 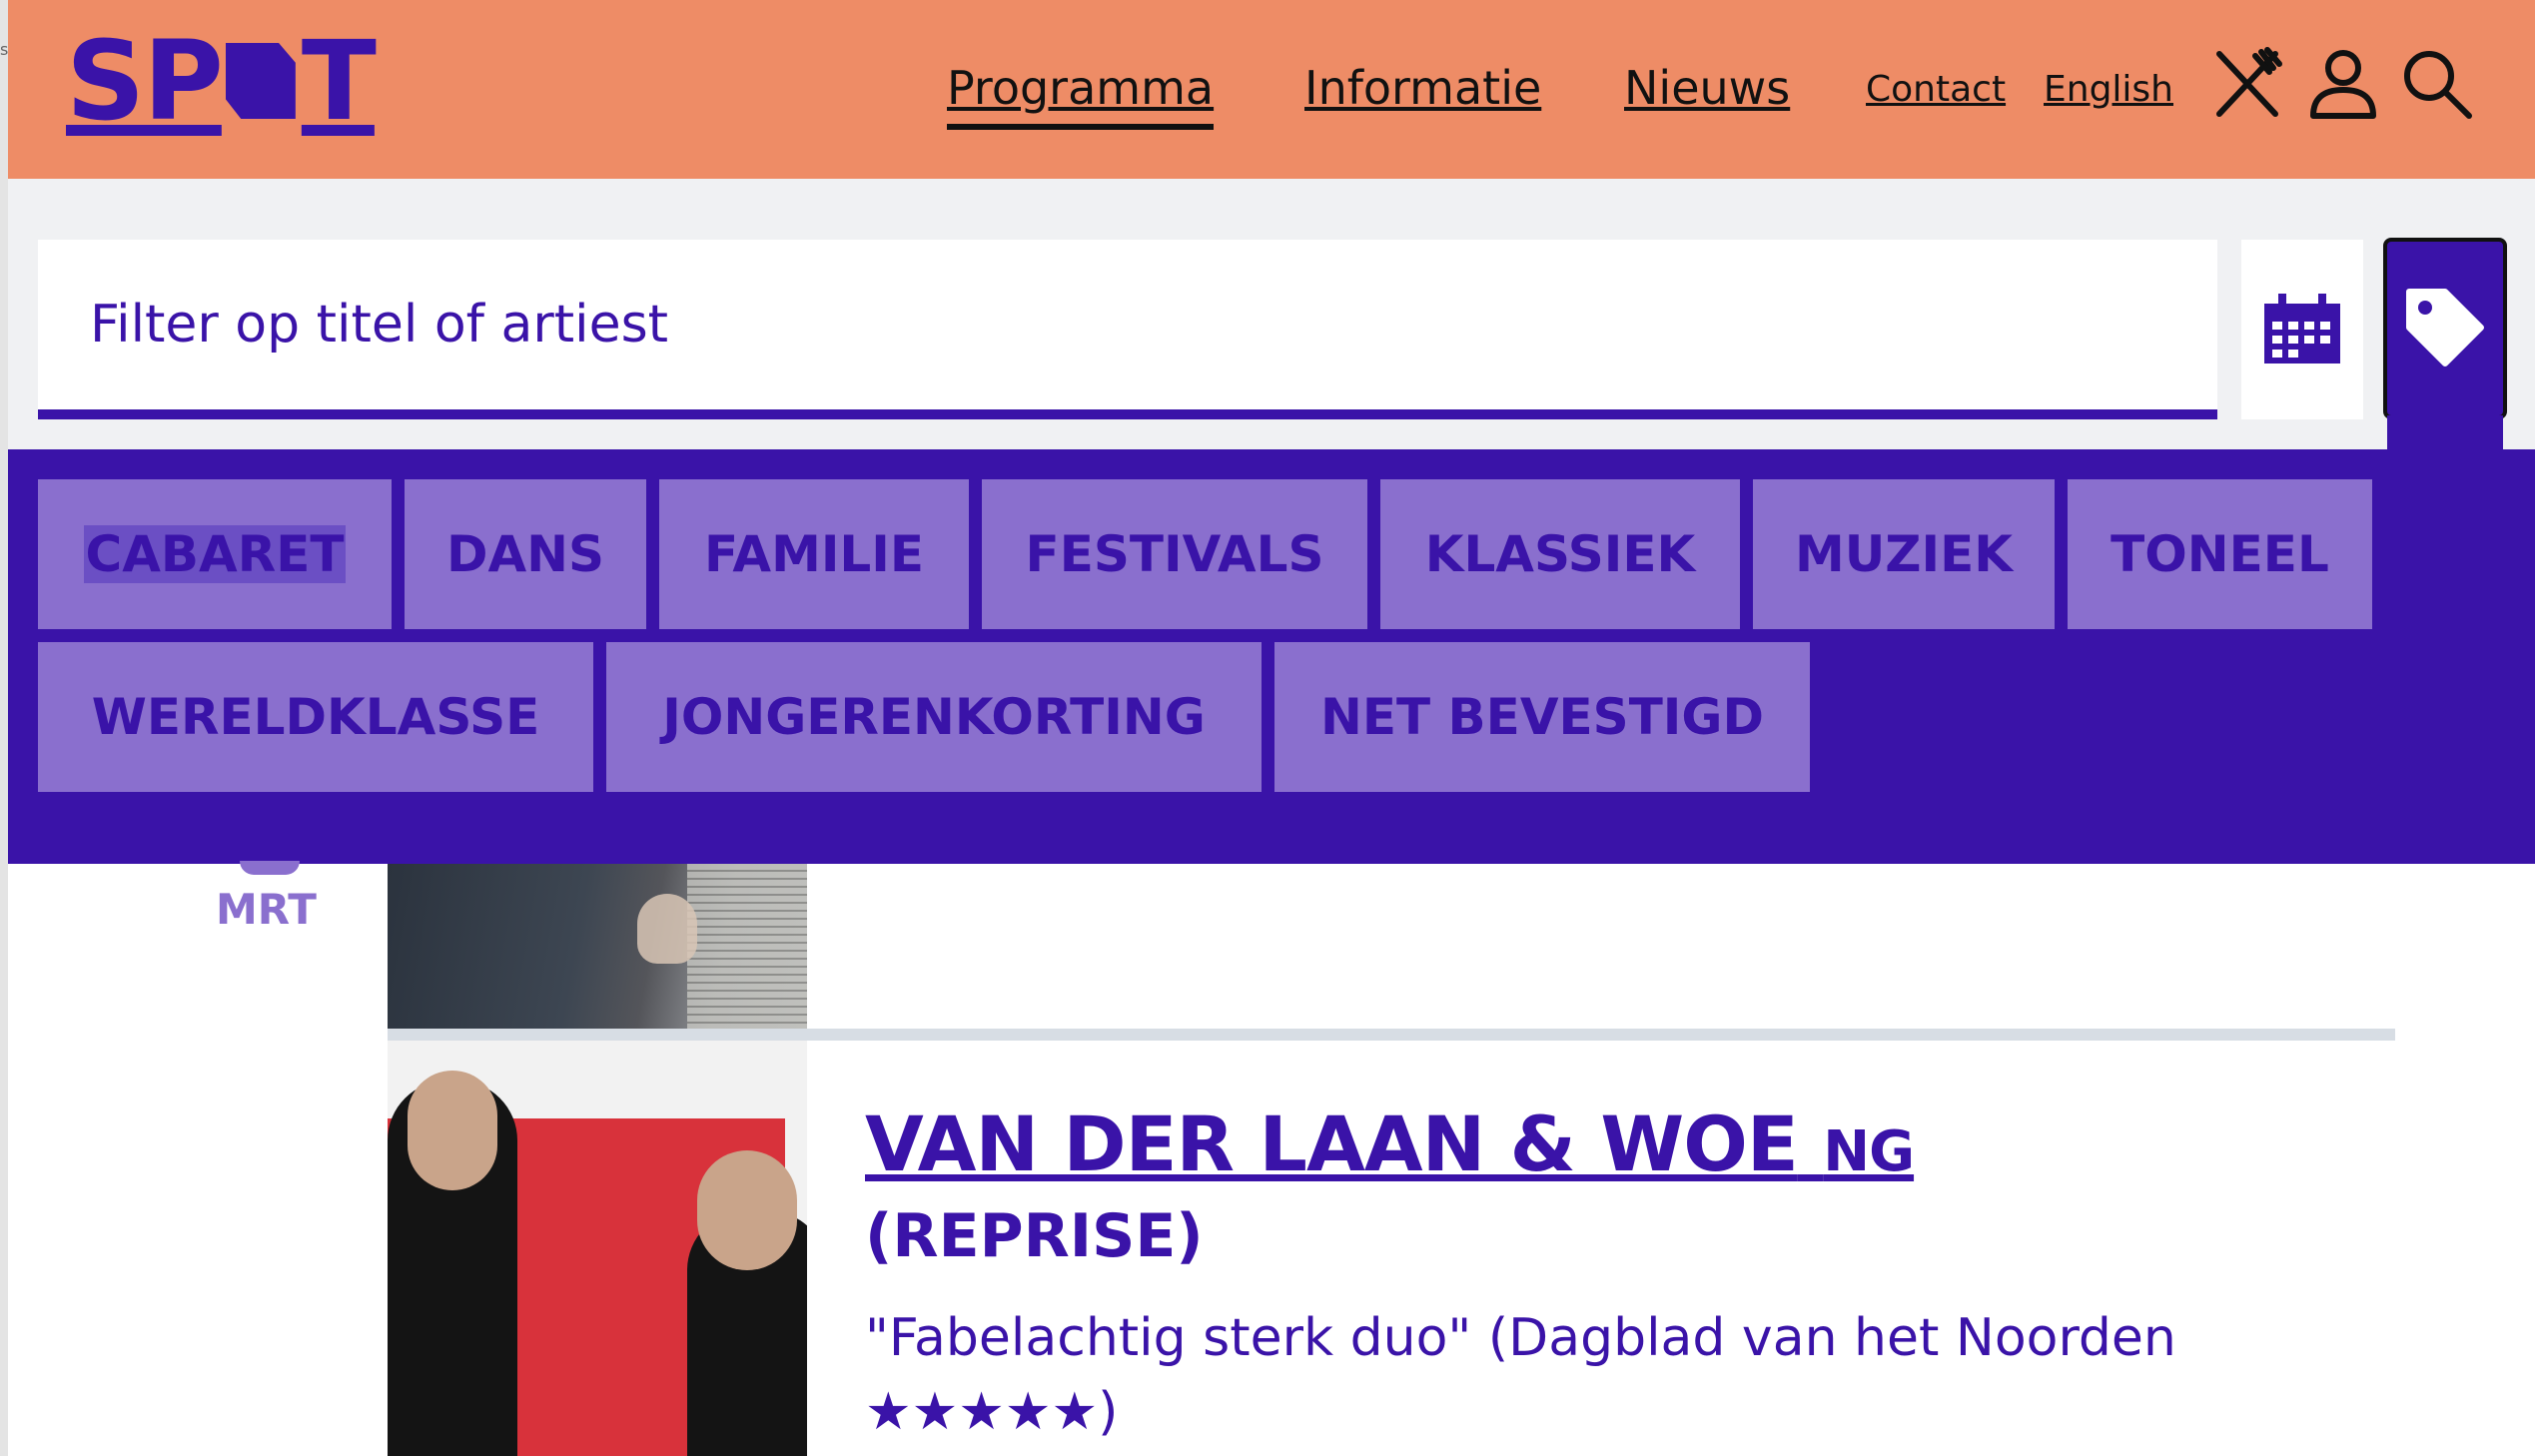 I want to click on chip-label: WERELDKLASSE, so click(x=315, y=717).